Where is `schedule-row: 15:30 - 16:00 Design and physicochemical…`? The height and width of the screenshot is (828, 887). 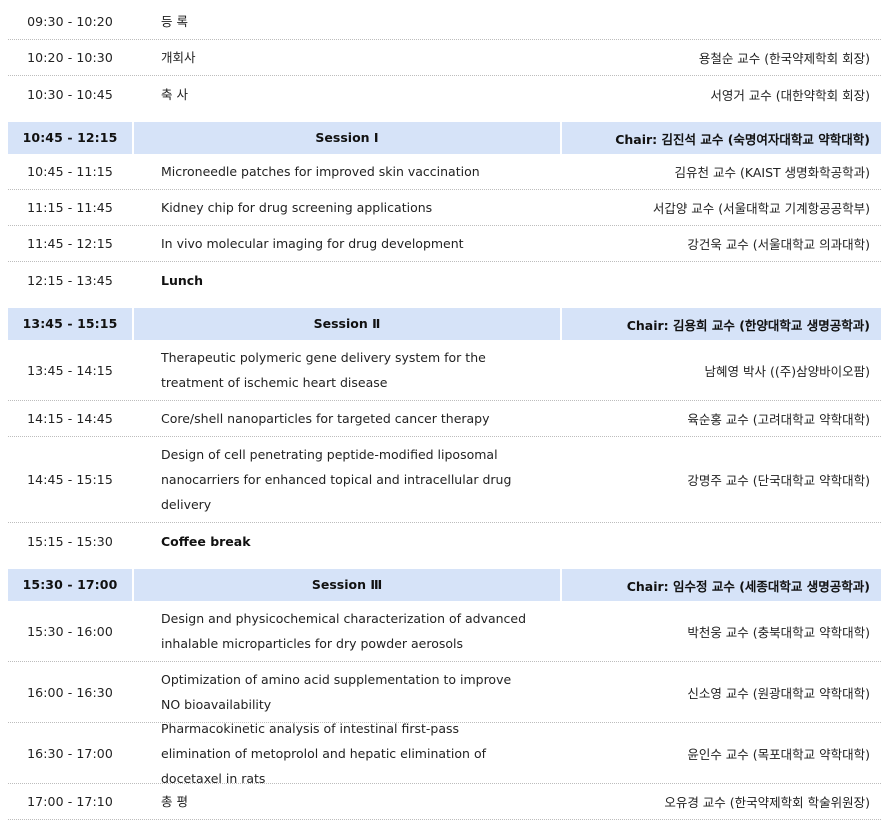 schedule-row: 15:30 - 16:00 Design and physicochemical… is located at coordinates (444, 631).